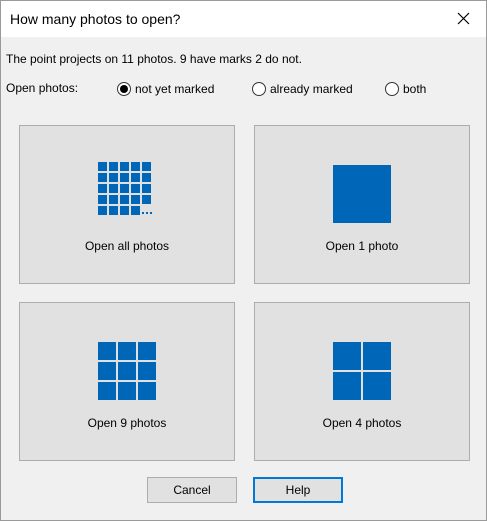 This screenshot has height=521, width=487. Describe the element at coordinates (362, 423) in the screenshot. I see `open-4-photos-label: Open 4 photos` at that location.